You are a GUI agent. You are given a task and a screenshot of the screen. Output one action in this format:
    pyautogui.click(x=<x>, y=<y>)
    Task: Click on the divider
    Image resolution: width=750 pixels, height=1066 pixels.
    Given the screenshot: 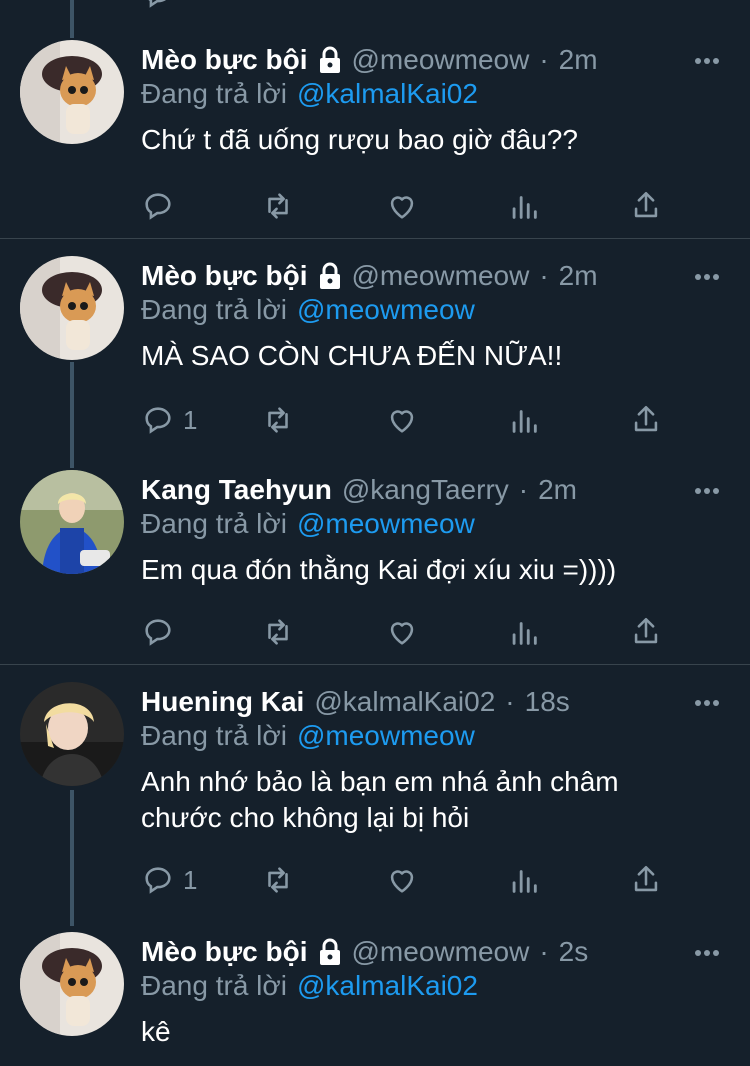 What is the action you would take?
    pyautogui.click(x=375, y=238)
    